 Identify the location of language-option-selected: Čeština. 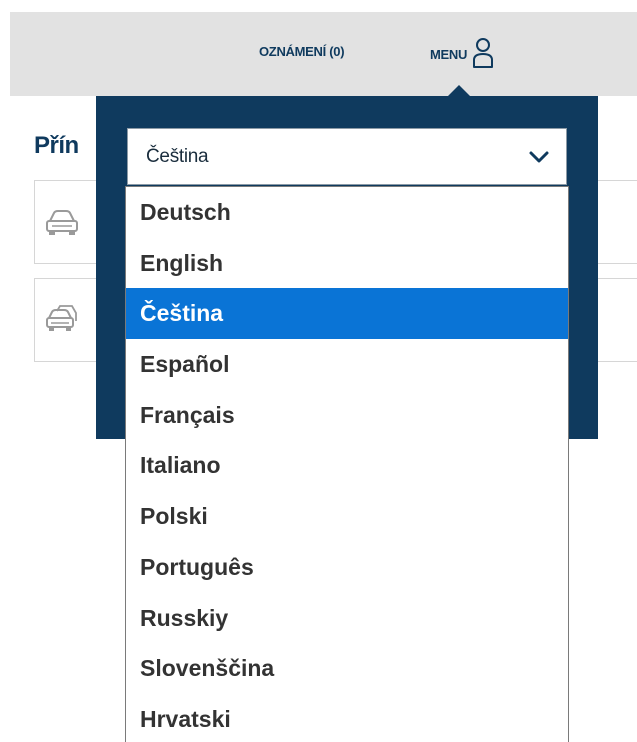
(347, 314).